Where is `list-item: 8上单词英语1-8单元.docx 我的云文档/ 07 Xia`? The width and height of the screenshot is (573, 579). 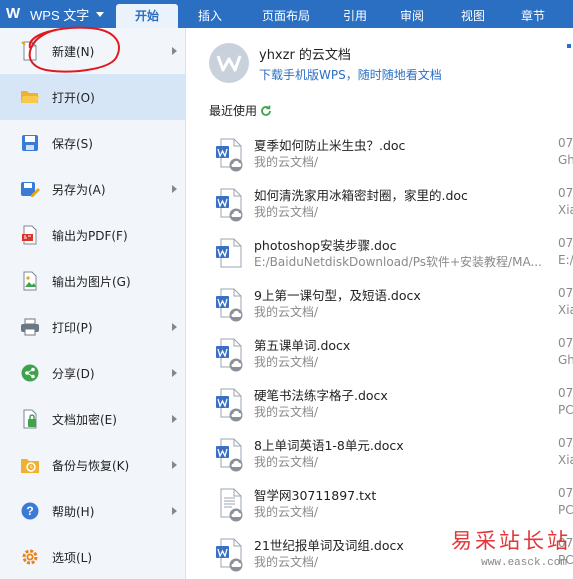
list-item: 8上单词英语1-8单元.docx 我的云文档/ 07 Xia is located at coordinates (380, 453).